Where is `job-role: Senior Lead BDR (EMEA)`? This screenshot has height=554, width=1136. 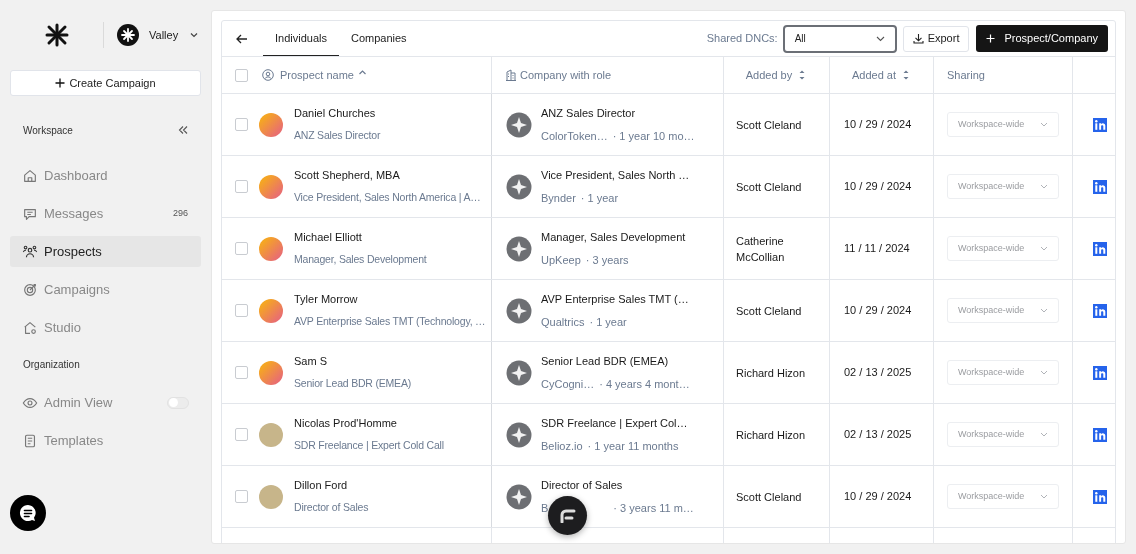
job-role: Senior Lead BDR (EMEA) is located at coordinates (605, 361).